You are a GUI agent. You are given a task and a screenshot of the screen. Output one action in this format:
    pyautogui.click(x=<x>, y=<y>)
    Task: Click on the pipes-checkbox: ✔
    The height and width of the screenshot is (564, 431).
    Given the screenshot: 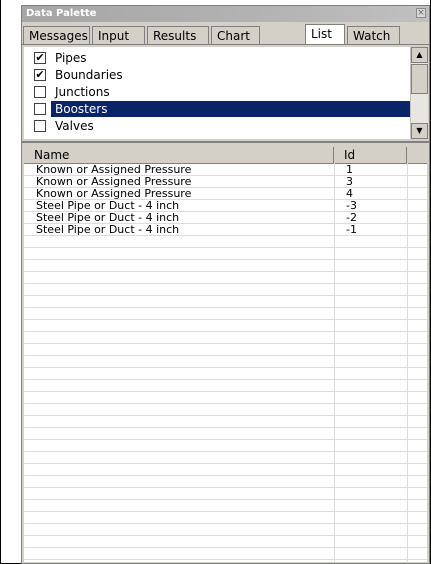 What is the action you would take?
    pyautogui.click(x=40, y=58)
    